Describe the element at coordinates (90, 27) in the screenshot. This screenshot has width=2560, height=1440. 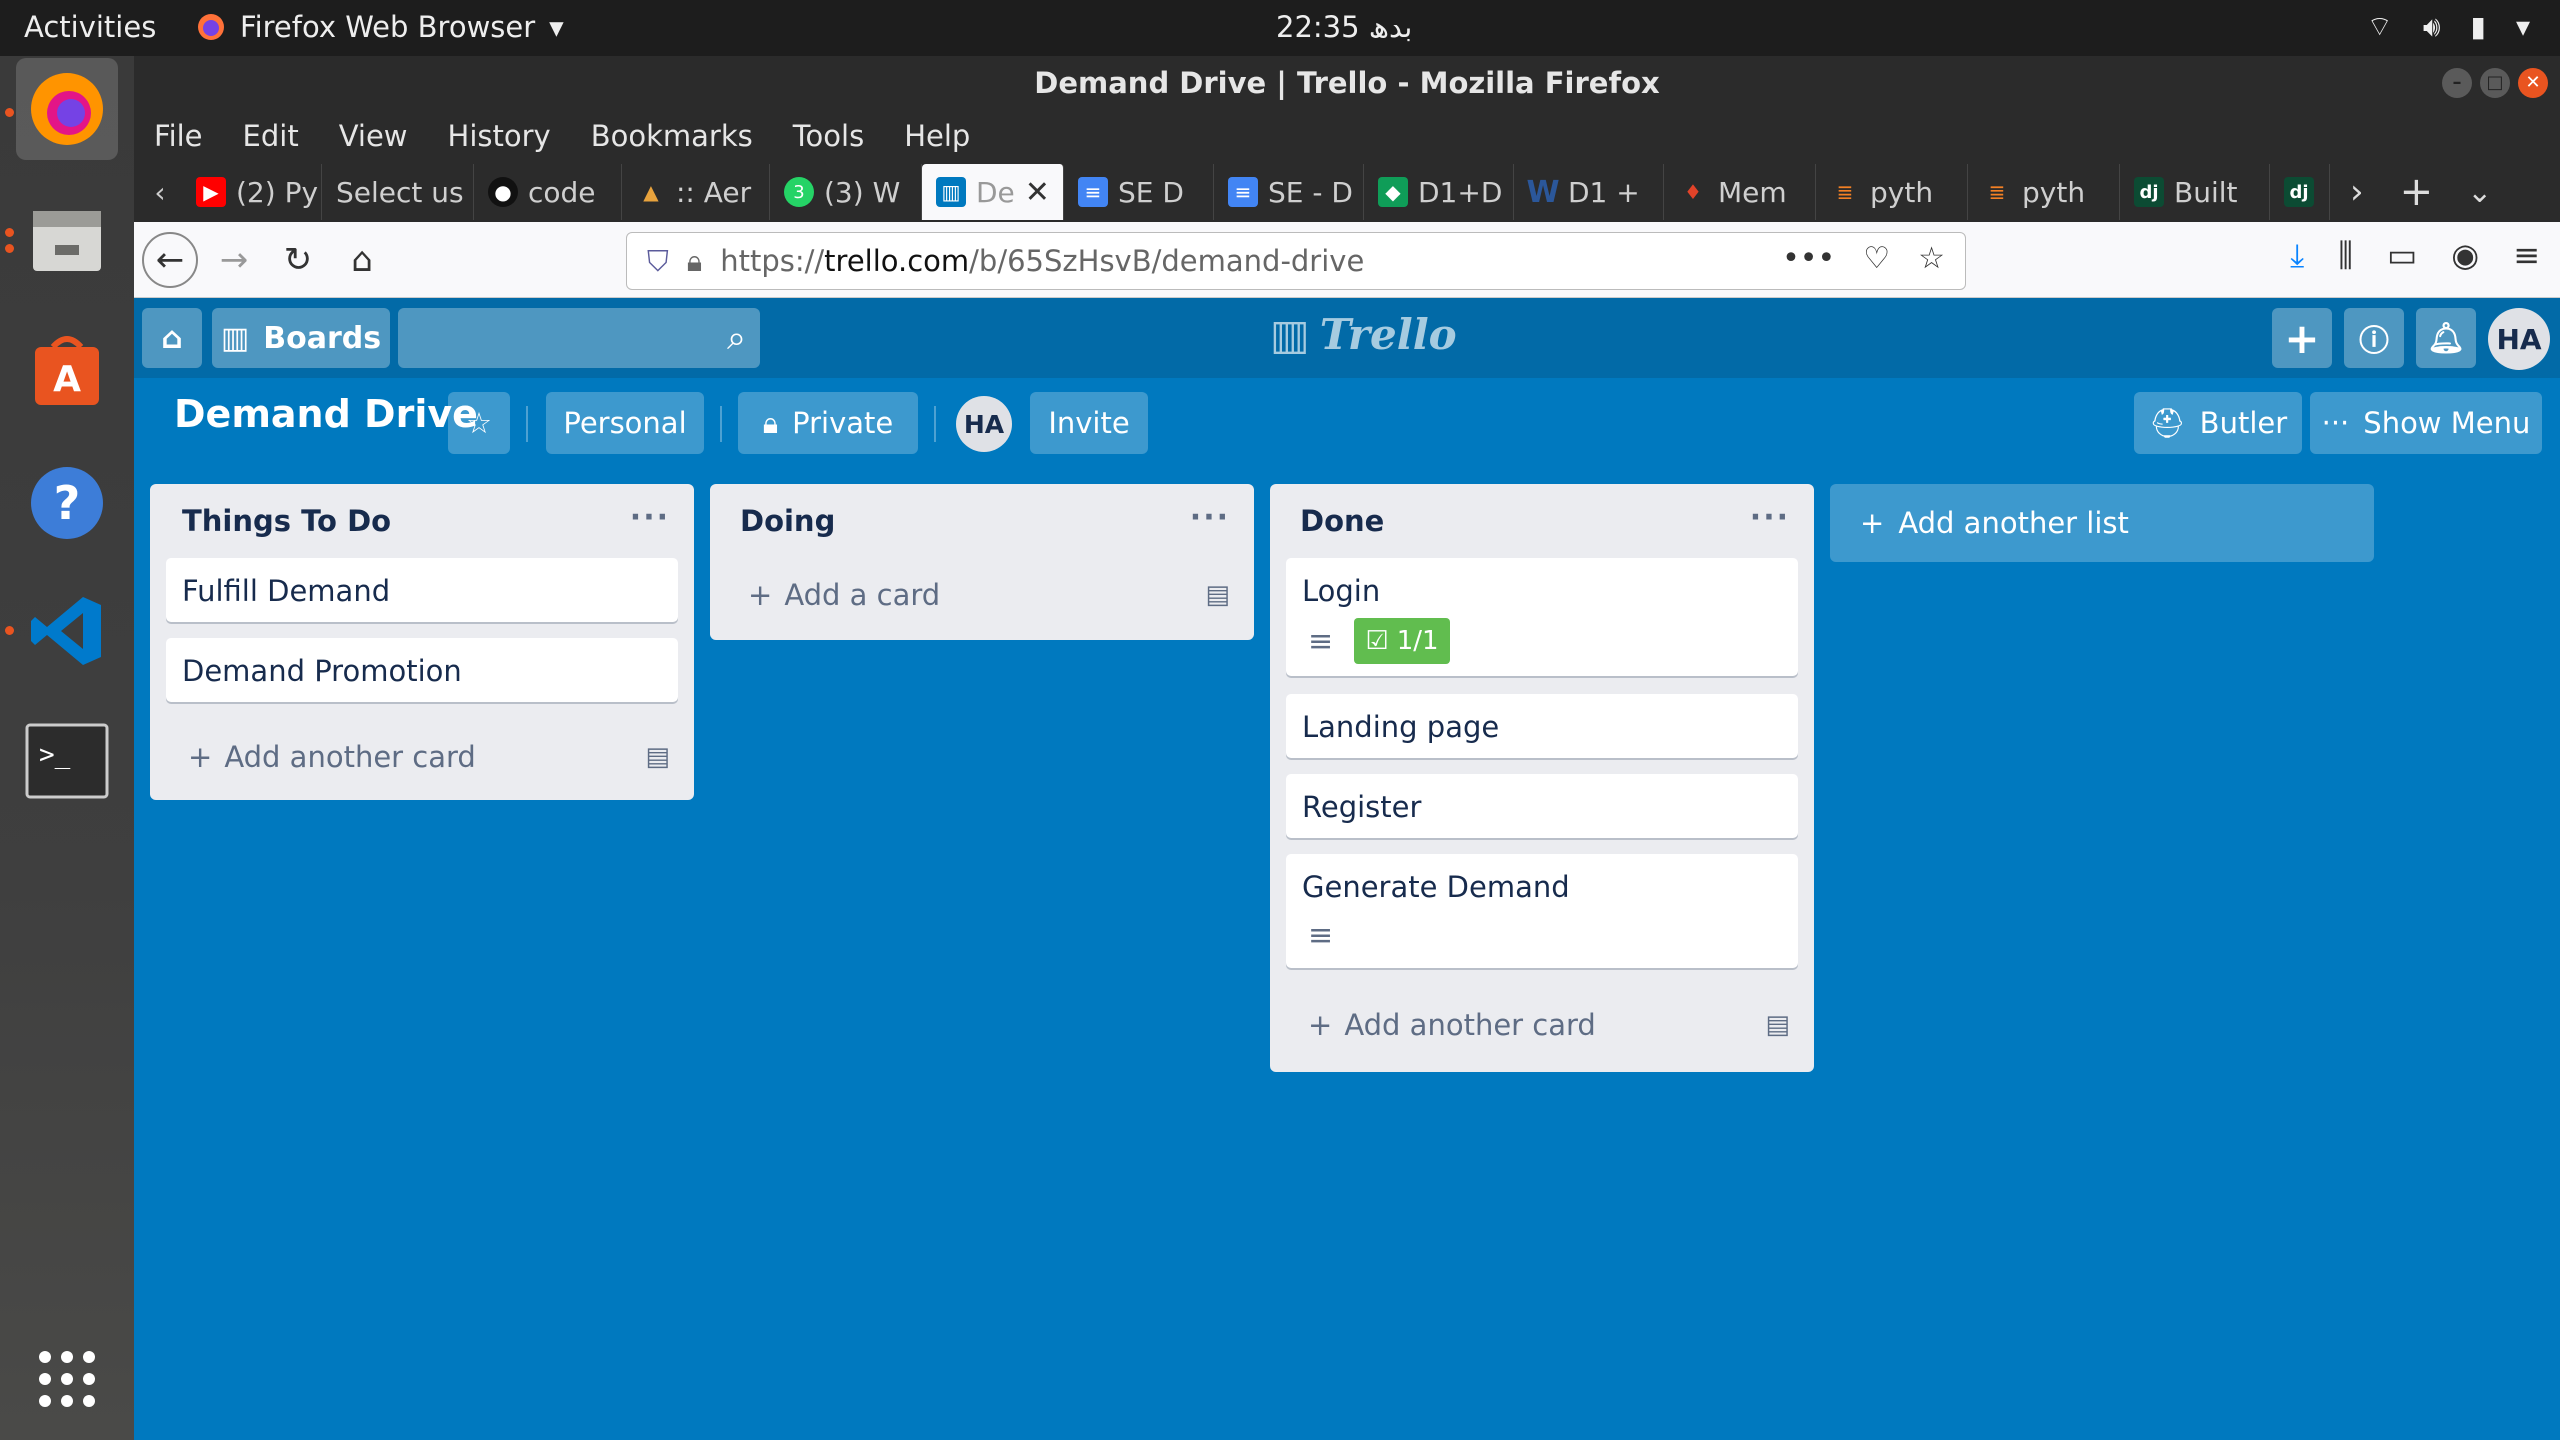
I see `activities-button: Activities` at that location.